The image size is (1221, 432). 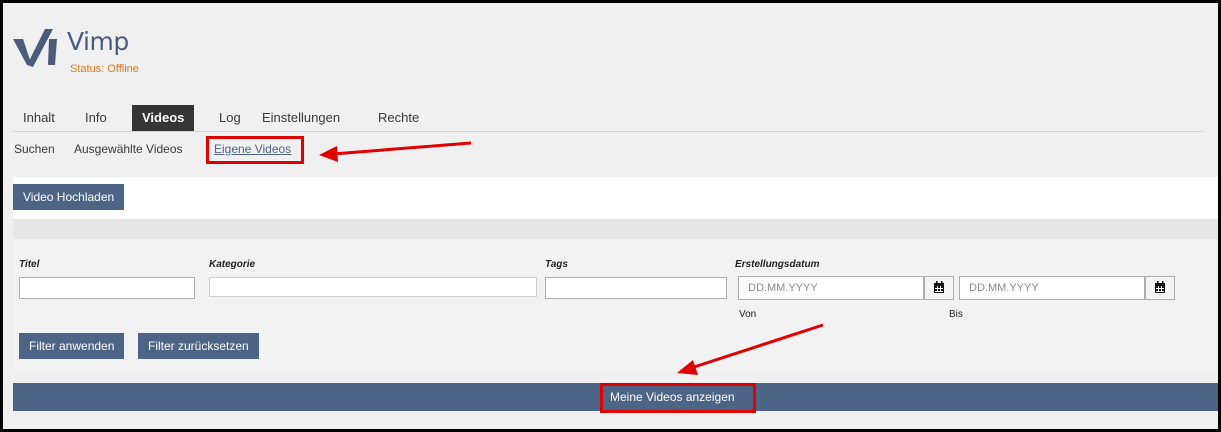 I want to click on date-from-label: Von, so click(x=748, y=314).